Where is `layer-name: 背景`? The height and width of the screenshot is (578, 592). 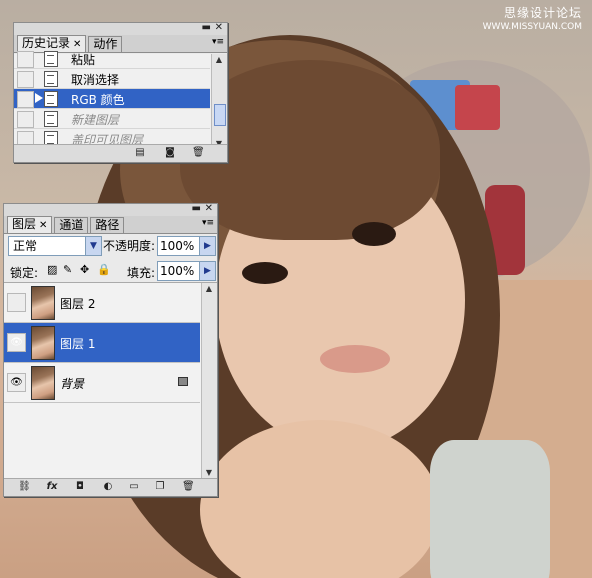
layer-name: 背景 is located at coordinates (72, 383).